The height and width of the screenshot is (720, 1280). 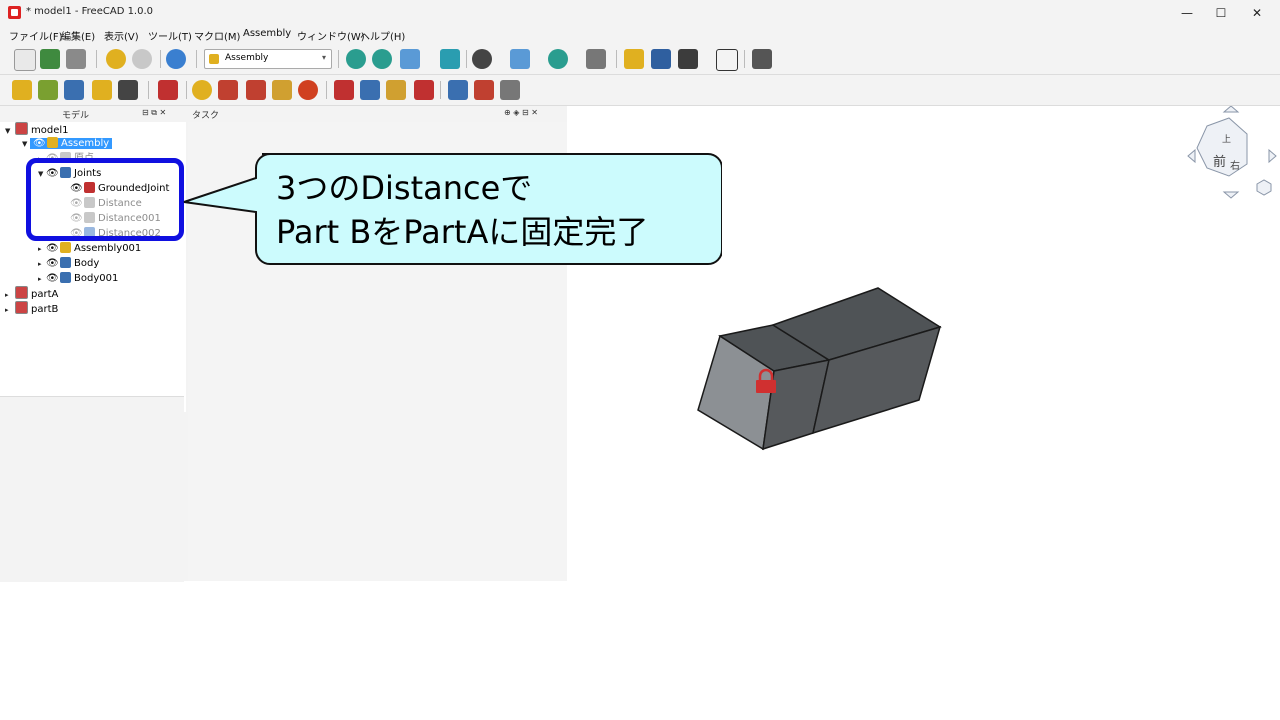 What do you see at coordinates (596, 59) in the screenshot?
I see `measure-tool-icon` at bounding box center [596, 59].